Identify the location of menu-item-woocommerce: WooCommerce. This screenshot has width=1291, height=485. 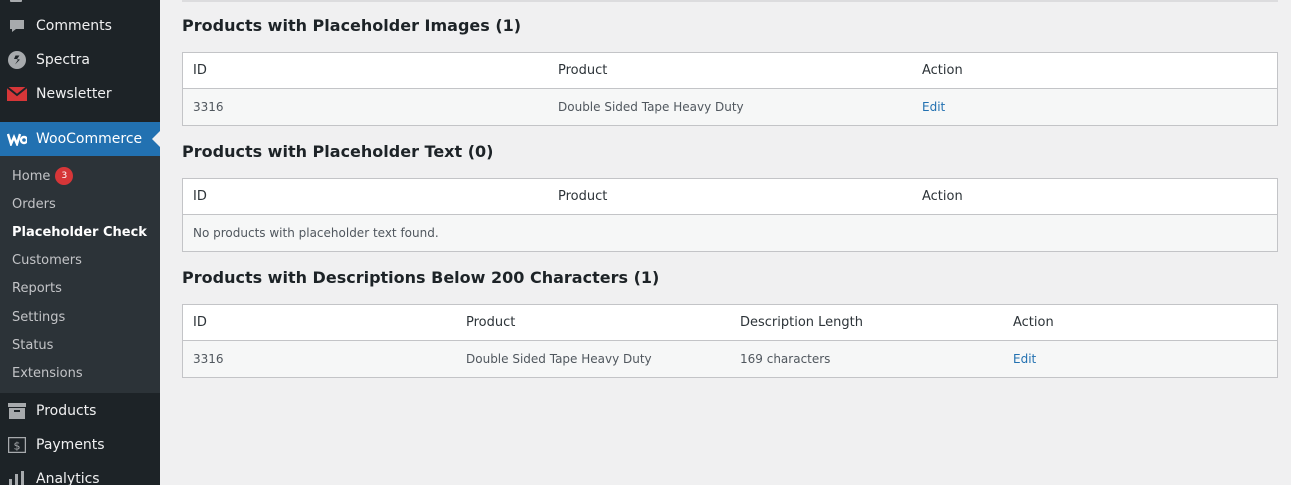
(80, 139).